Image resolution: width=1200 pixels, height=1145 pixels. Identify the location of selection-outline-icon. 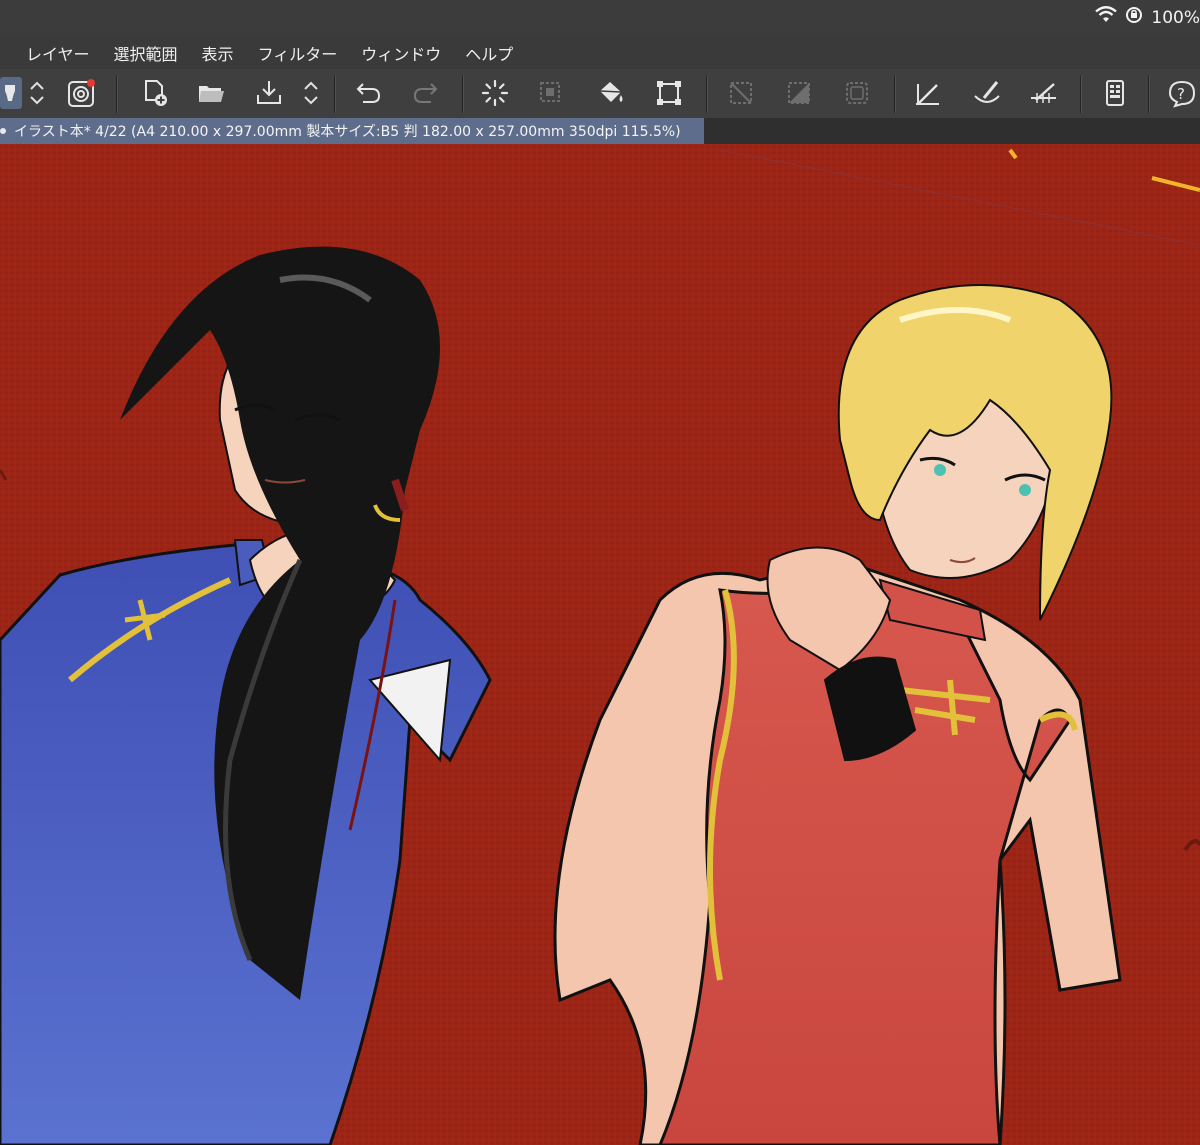
(857, 93).